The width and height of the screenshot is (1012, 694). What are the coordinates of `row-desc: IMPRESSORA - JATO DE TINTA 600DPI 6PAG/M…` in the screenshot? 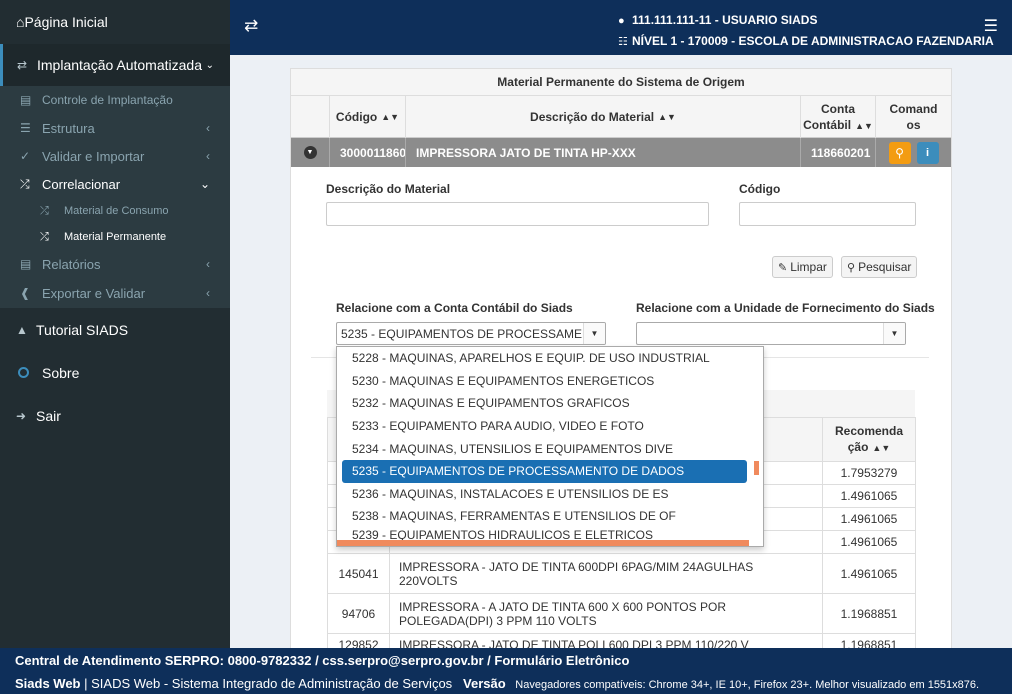 It's located at (606, 573).